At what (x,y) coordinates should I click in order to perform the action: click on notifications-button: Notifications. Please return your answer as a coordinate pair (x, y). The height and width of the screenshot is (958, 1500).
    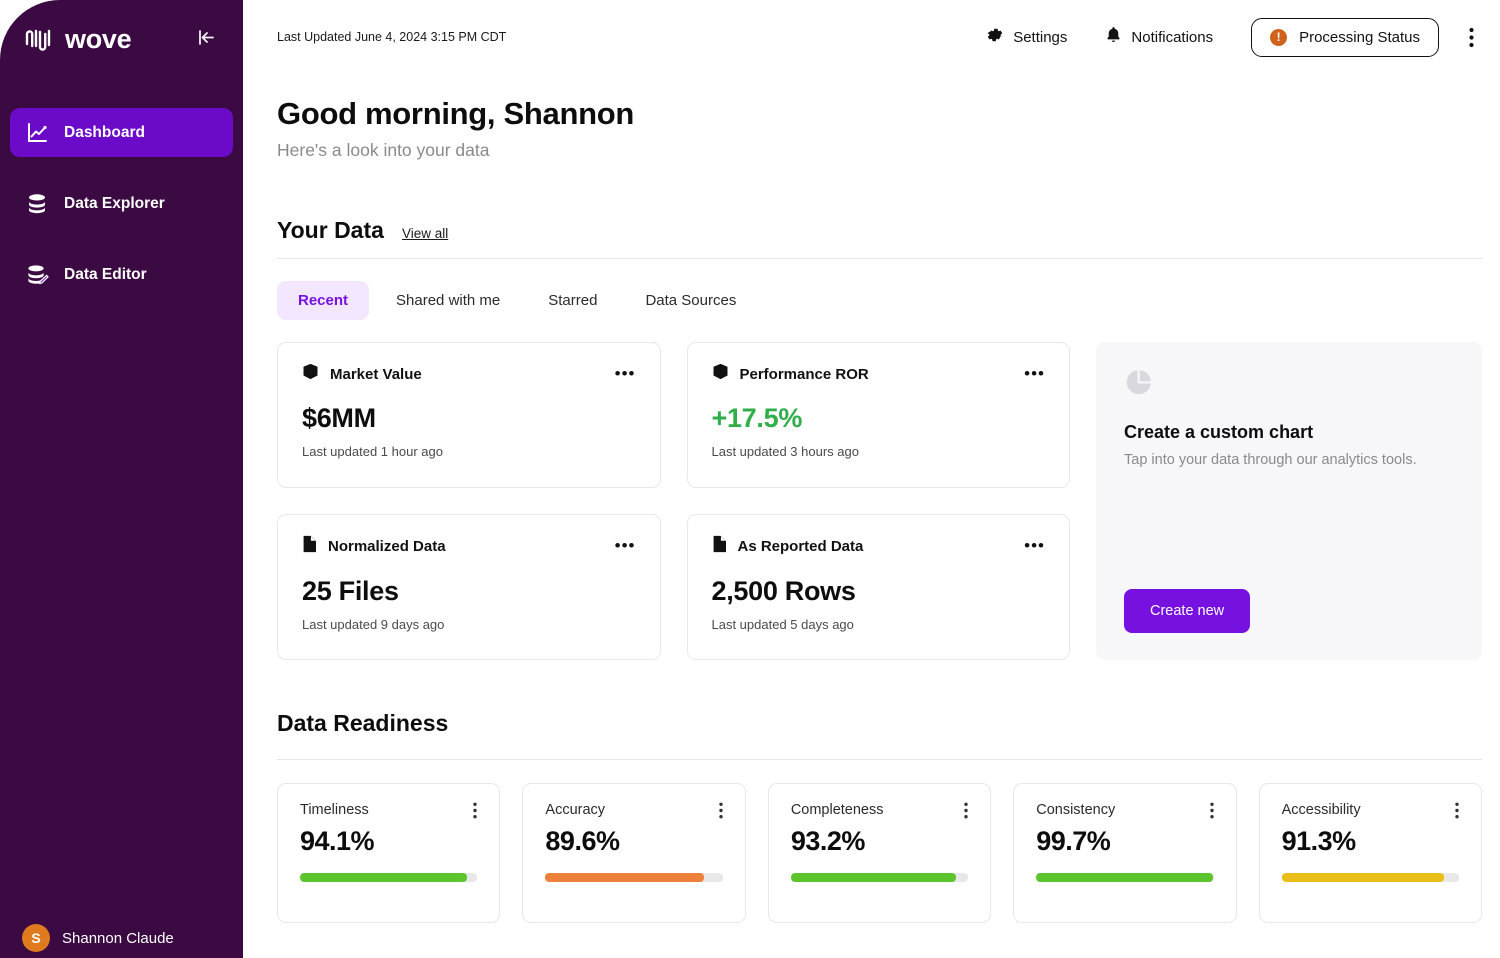
    Looking at the image, I should click on (1159, 37).